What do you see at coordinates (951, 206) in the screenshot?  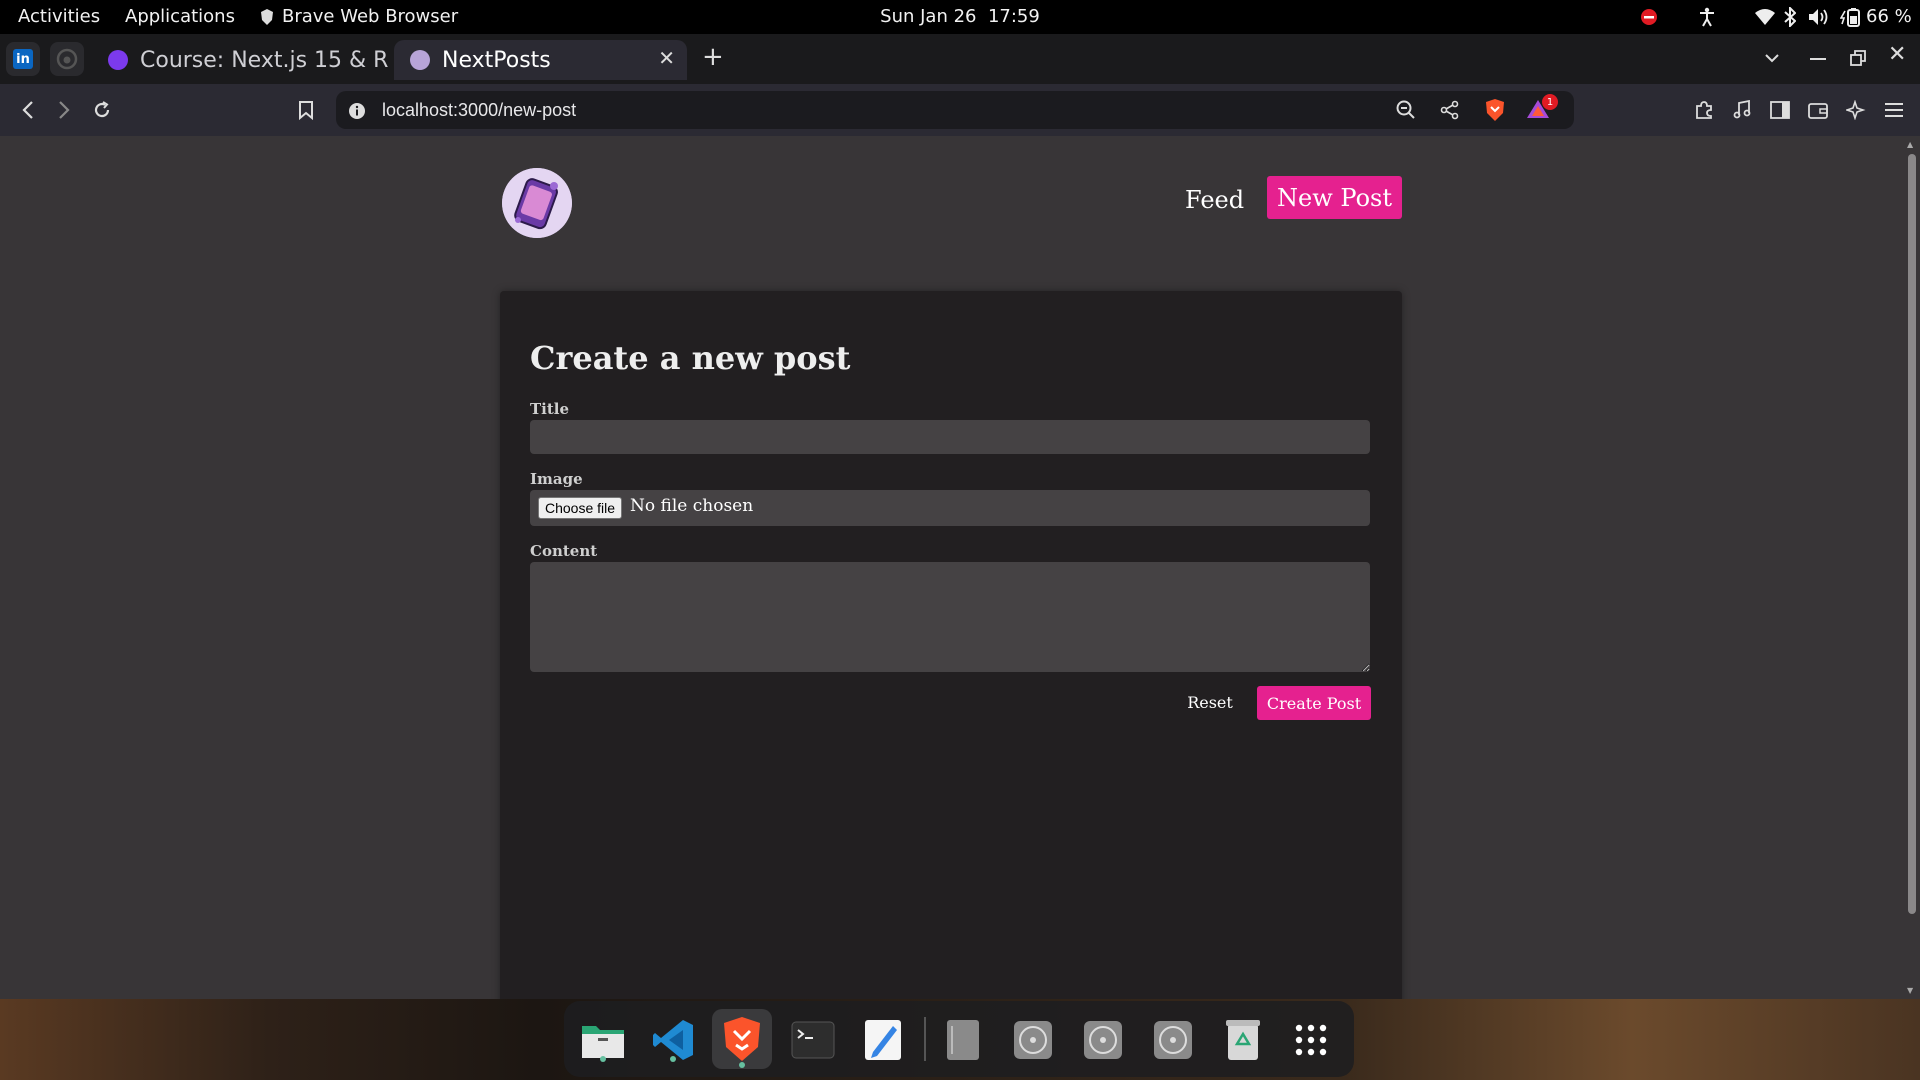 I see `site-header: Feed New Post` at bounding box center [951, 206].